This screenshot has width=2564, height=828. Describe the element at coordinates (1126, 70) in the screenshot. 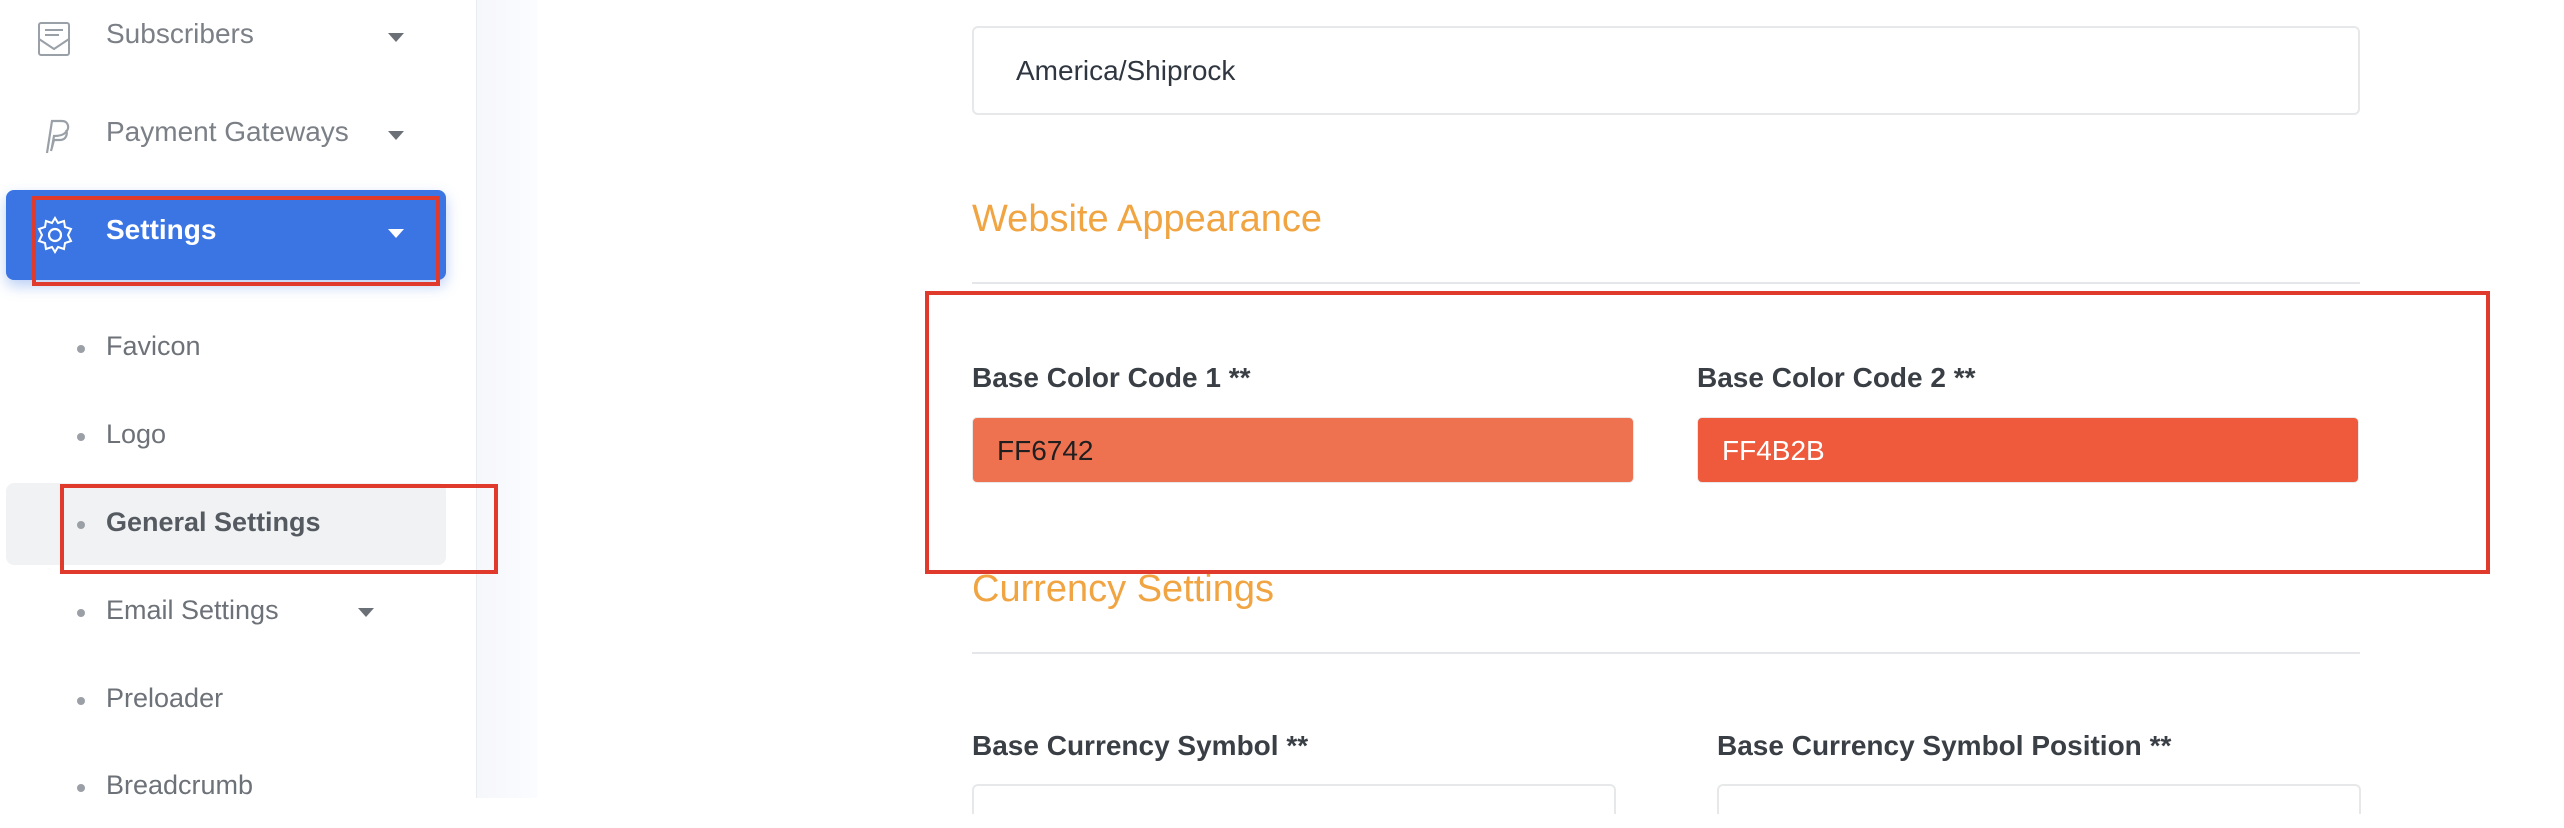

I see `timezone-value: America/Shiprock` at that location.